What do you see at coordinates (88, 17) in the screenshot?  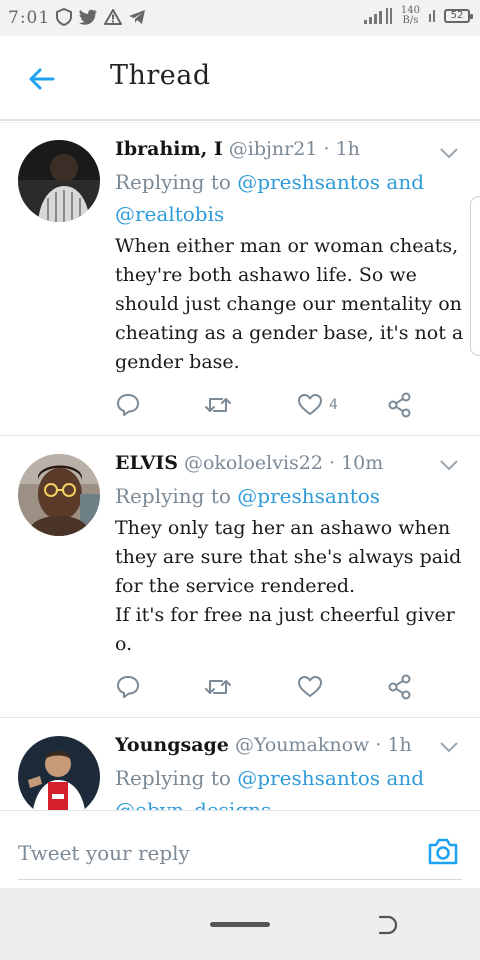 I see `twitter-bird-icon` at bounding box center [88, 17].